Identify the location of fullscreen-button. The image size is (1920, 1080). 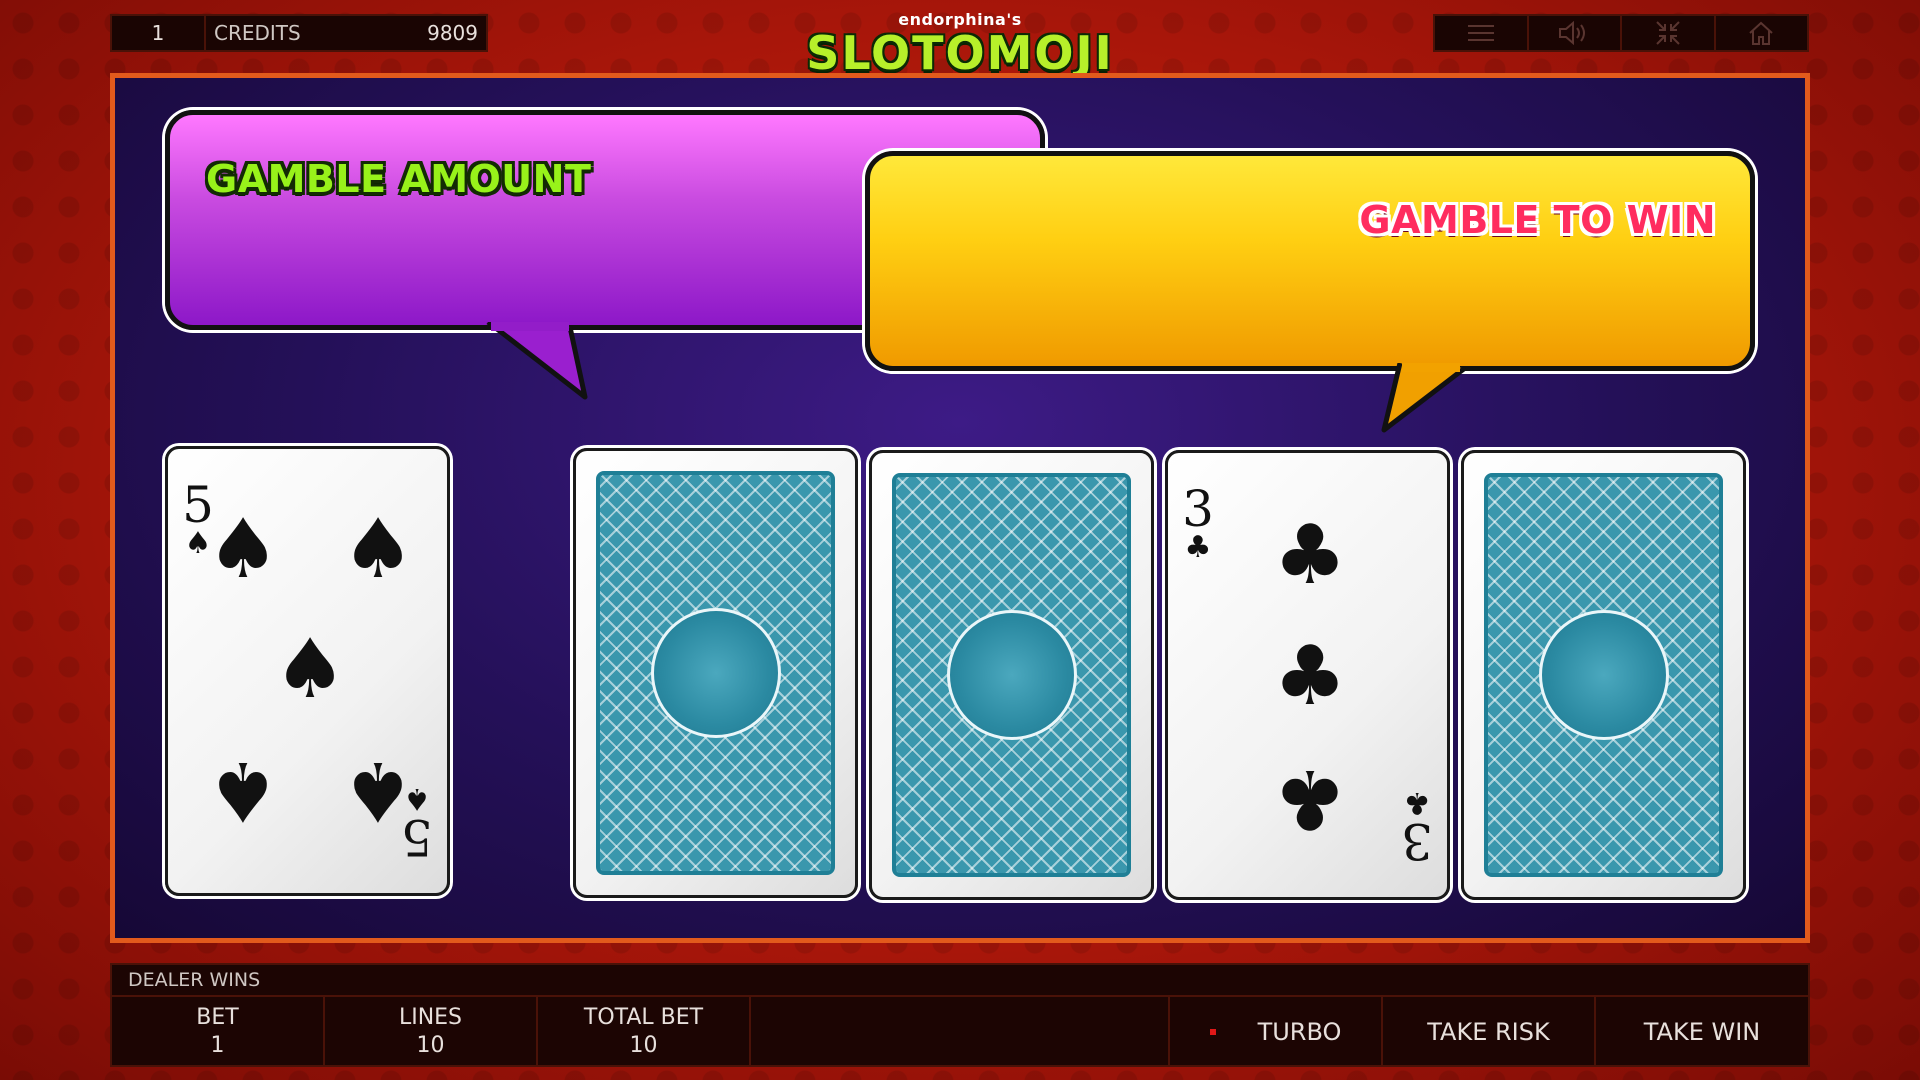
(1669, 33).